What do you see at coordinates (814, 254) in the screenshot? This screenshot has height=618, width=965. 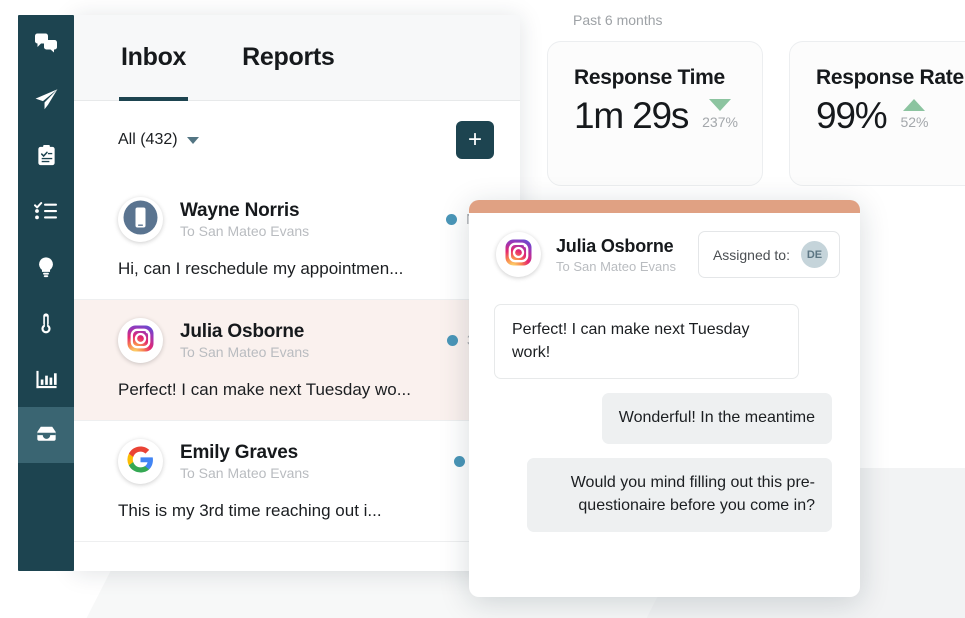 I see `assignee-avatar: DE` at bounding box center [814, 254].